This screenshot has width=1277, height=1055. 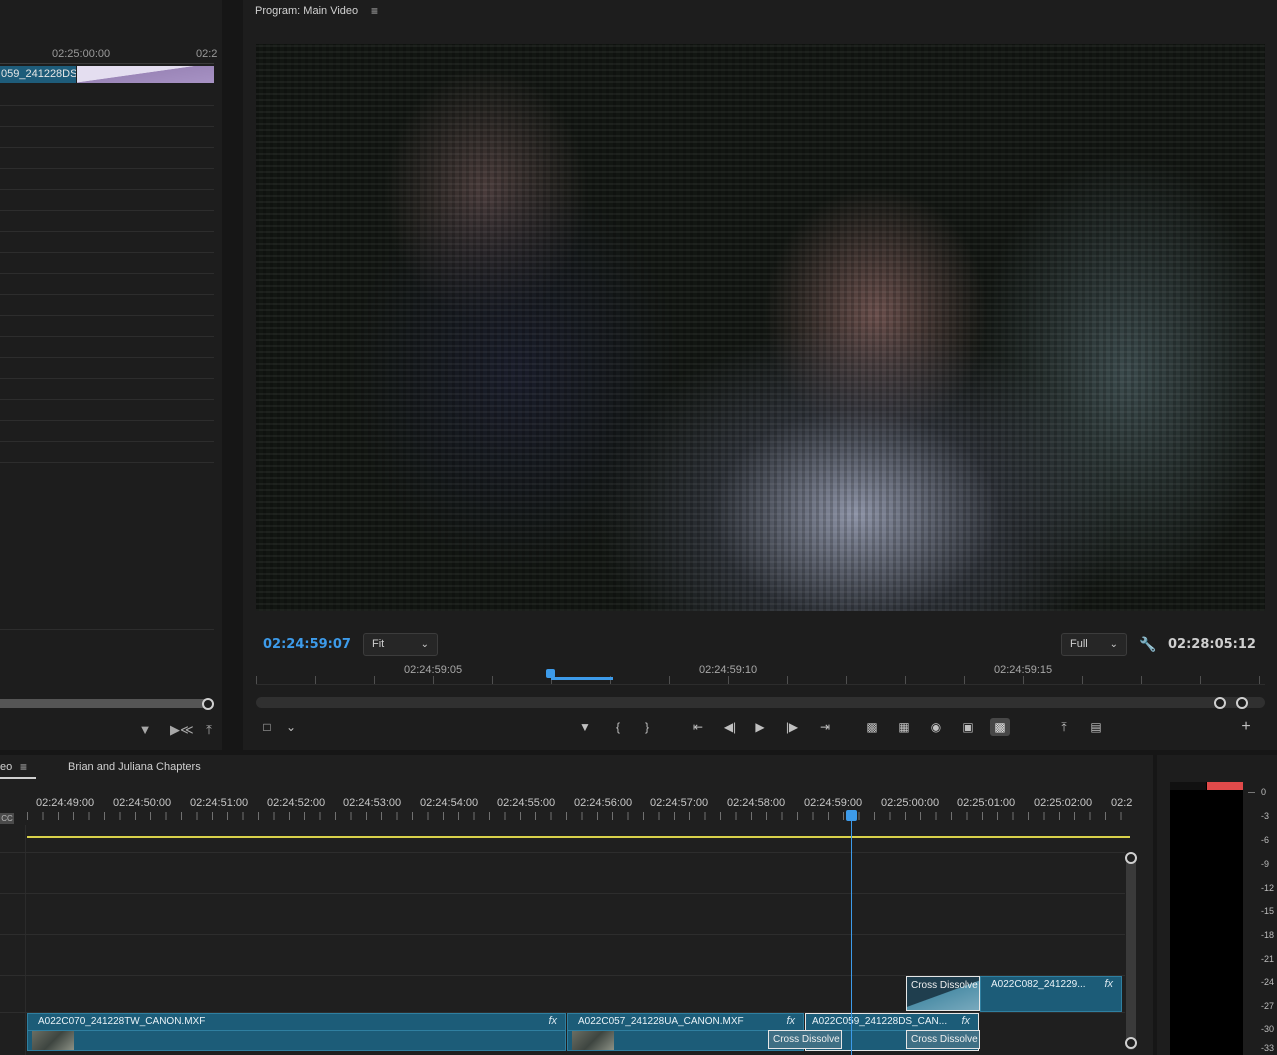 I want to click on peak-indicator-left, so click(x=1188, y=786).